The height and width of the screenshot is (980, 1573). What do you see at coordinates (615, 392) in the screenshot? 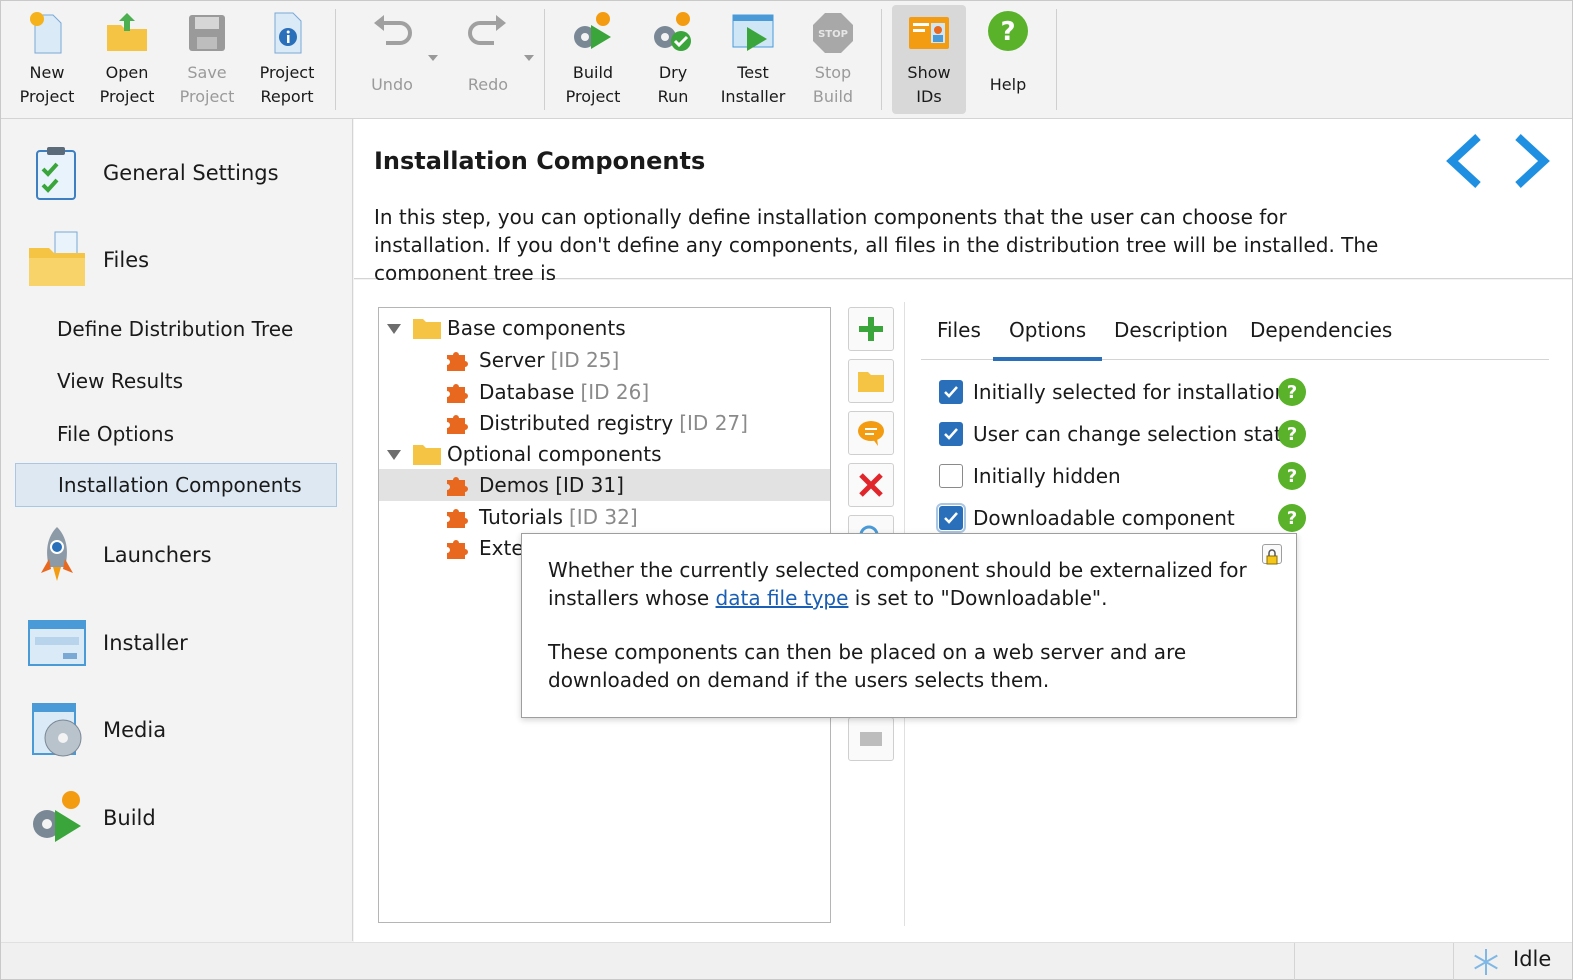
I see `tree-node-id: [ID 26]` at bounding box center [615, 392].